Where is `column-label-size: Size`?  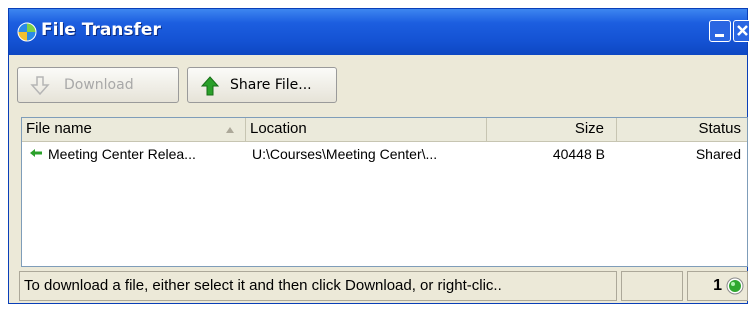 column-label-size: Size is located at coordinates (589, 128).